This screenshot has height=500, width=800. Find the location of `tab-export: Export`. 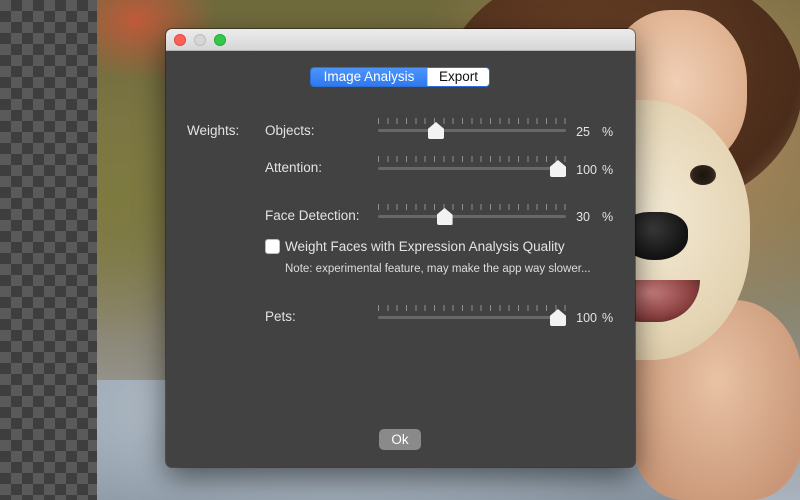

tab-export: Export is located at coordinates (458, 77).